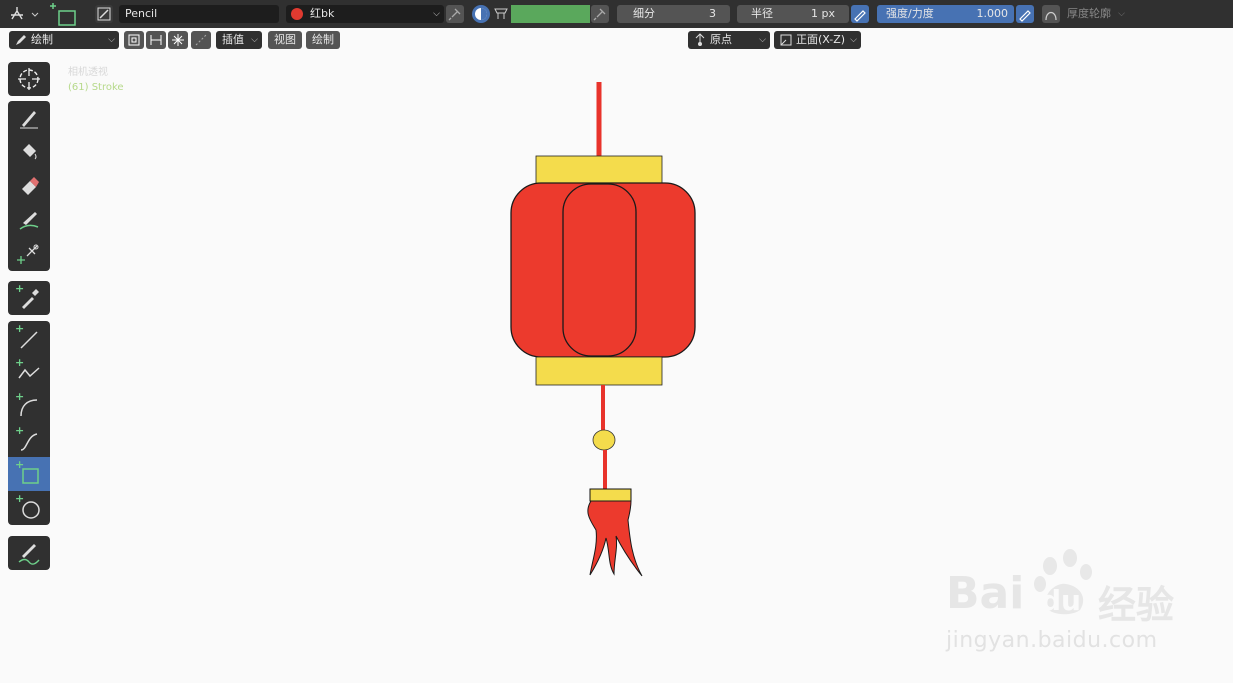 The height and width of the screenshot is (683, 1233). I want to click on lantern-bottom-cap, so click(599, 371).